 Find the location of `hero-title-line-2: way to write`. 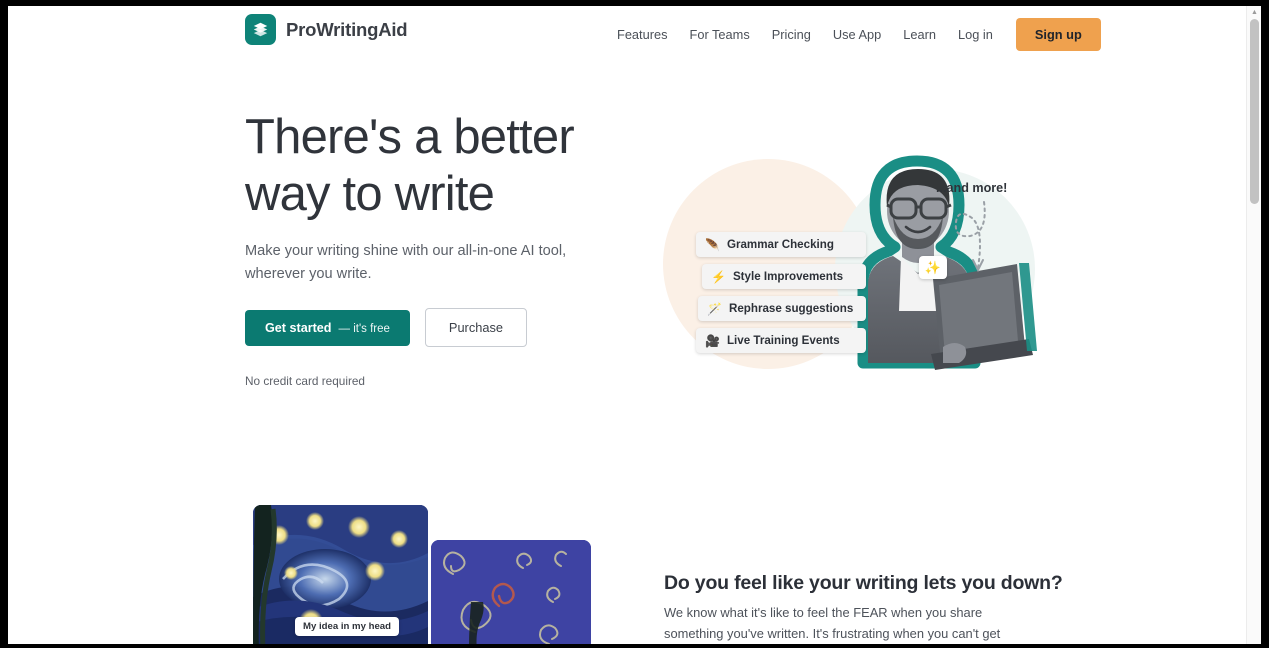

hero-title-line-2: way to write is located at coordinates (370, 194).